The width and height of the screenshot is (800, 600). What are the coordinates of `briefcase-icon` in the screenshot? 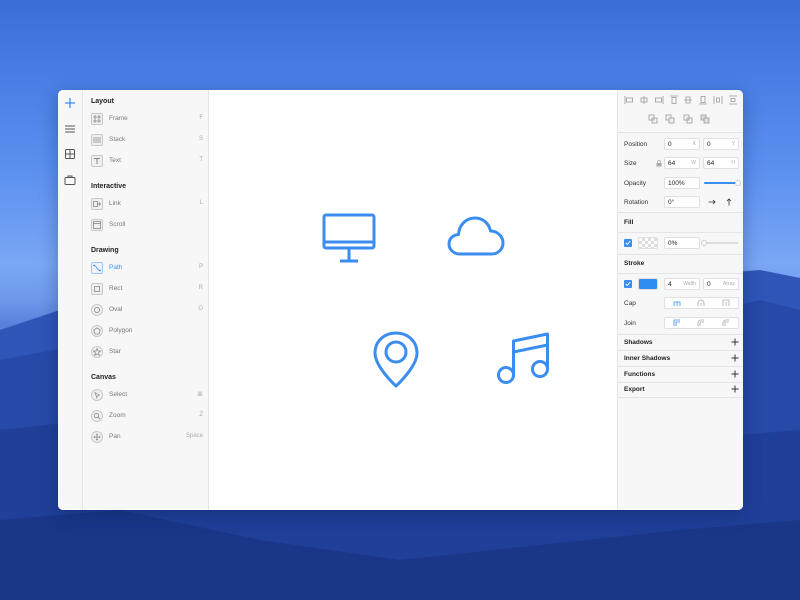 It's located at (70, 180).